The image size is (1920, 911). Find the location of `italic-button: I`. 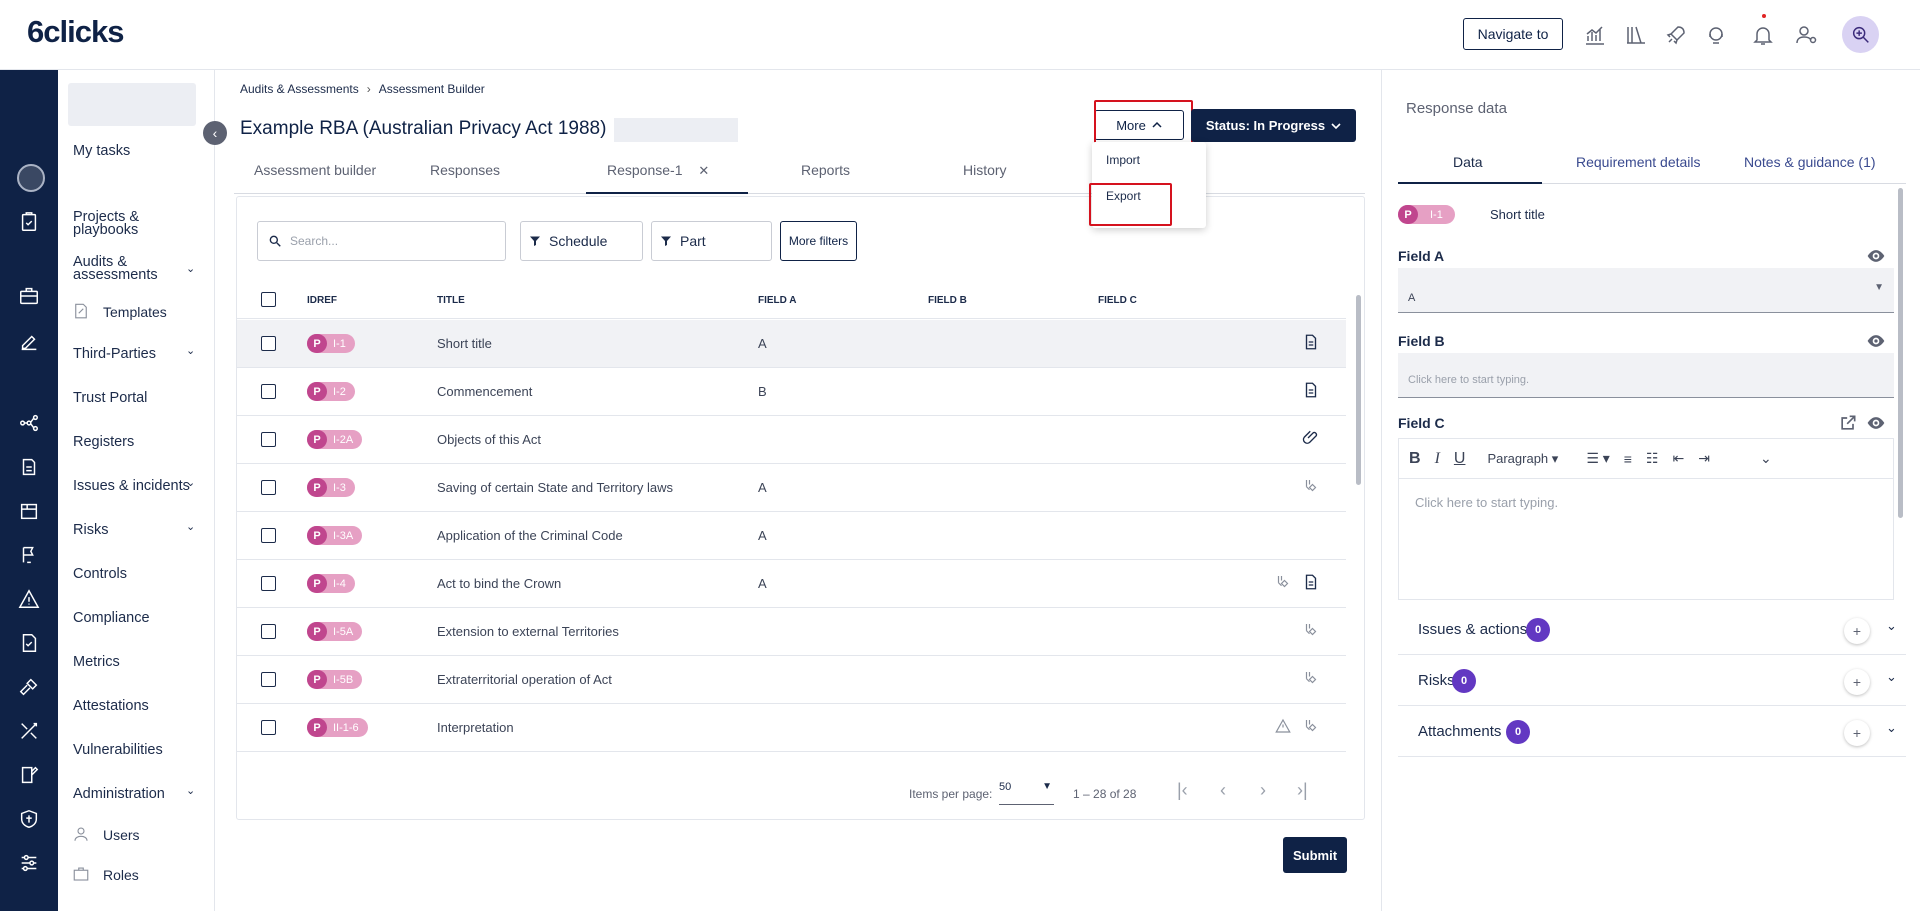

italic-button: I is located at coordinates (1437, 459).